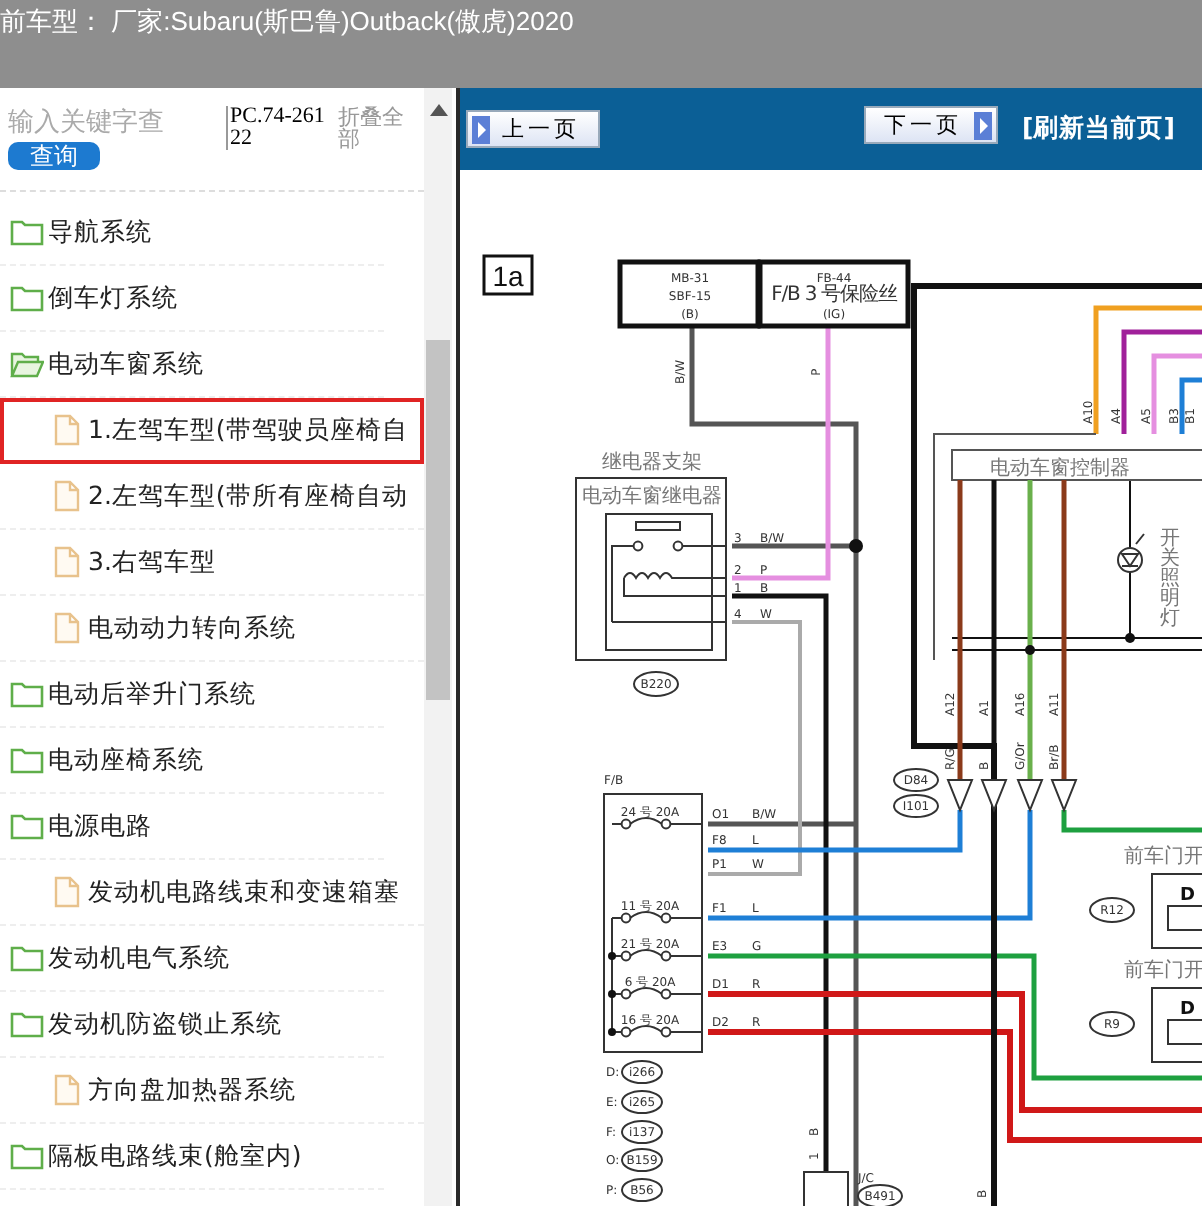 The image size is (1202, 1206). I want to click on folder-item: 电源电路, so click(192, 827).